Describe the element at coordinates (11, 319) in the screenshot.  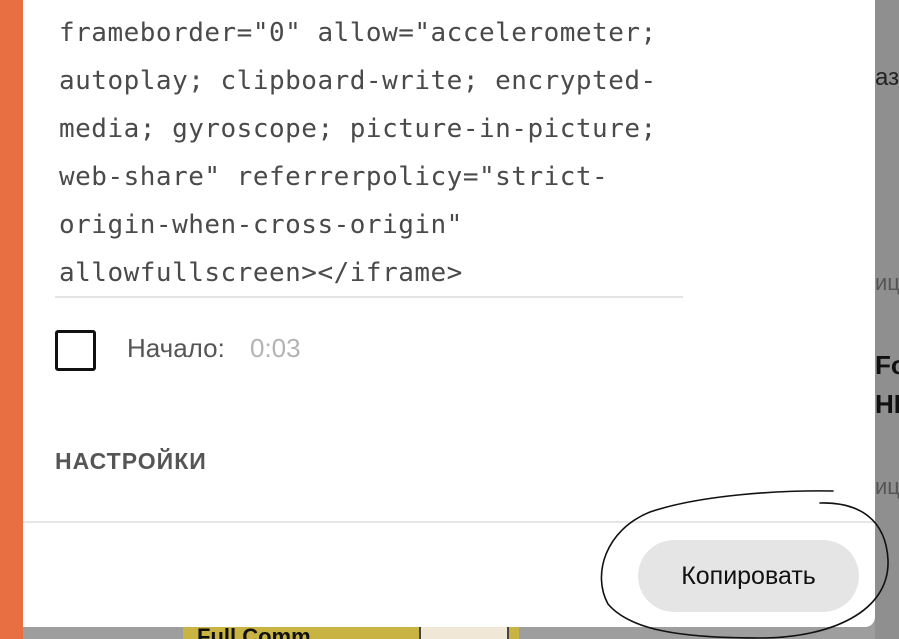
I see `background-page-edge` at that location.